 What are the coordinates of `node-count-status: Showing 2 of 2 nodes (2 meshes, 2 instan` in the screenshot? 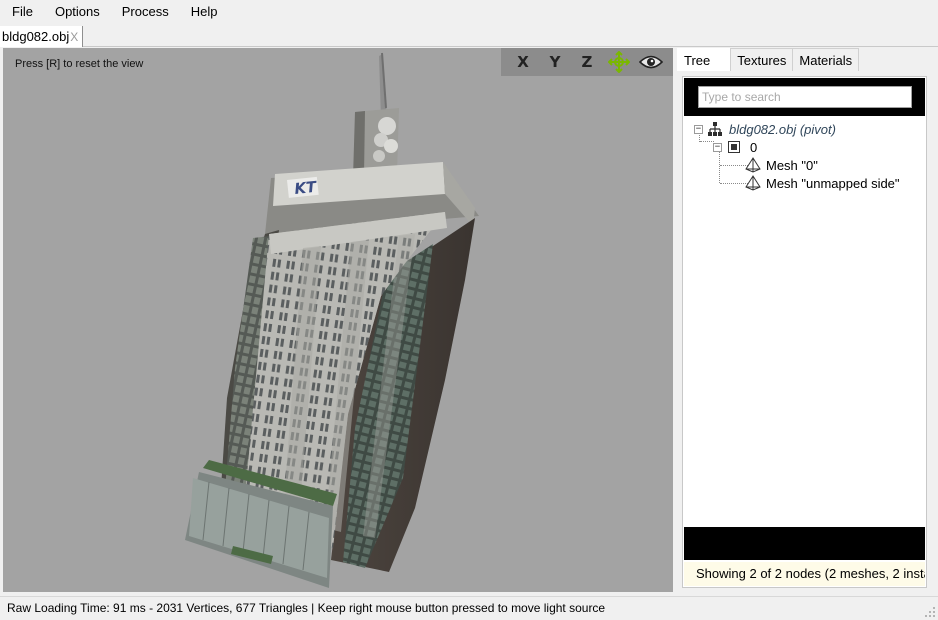 It's located at (804, 574).